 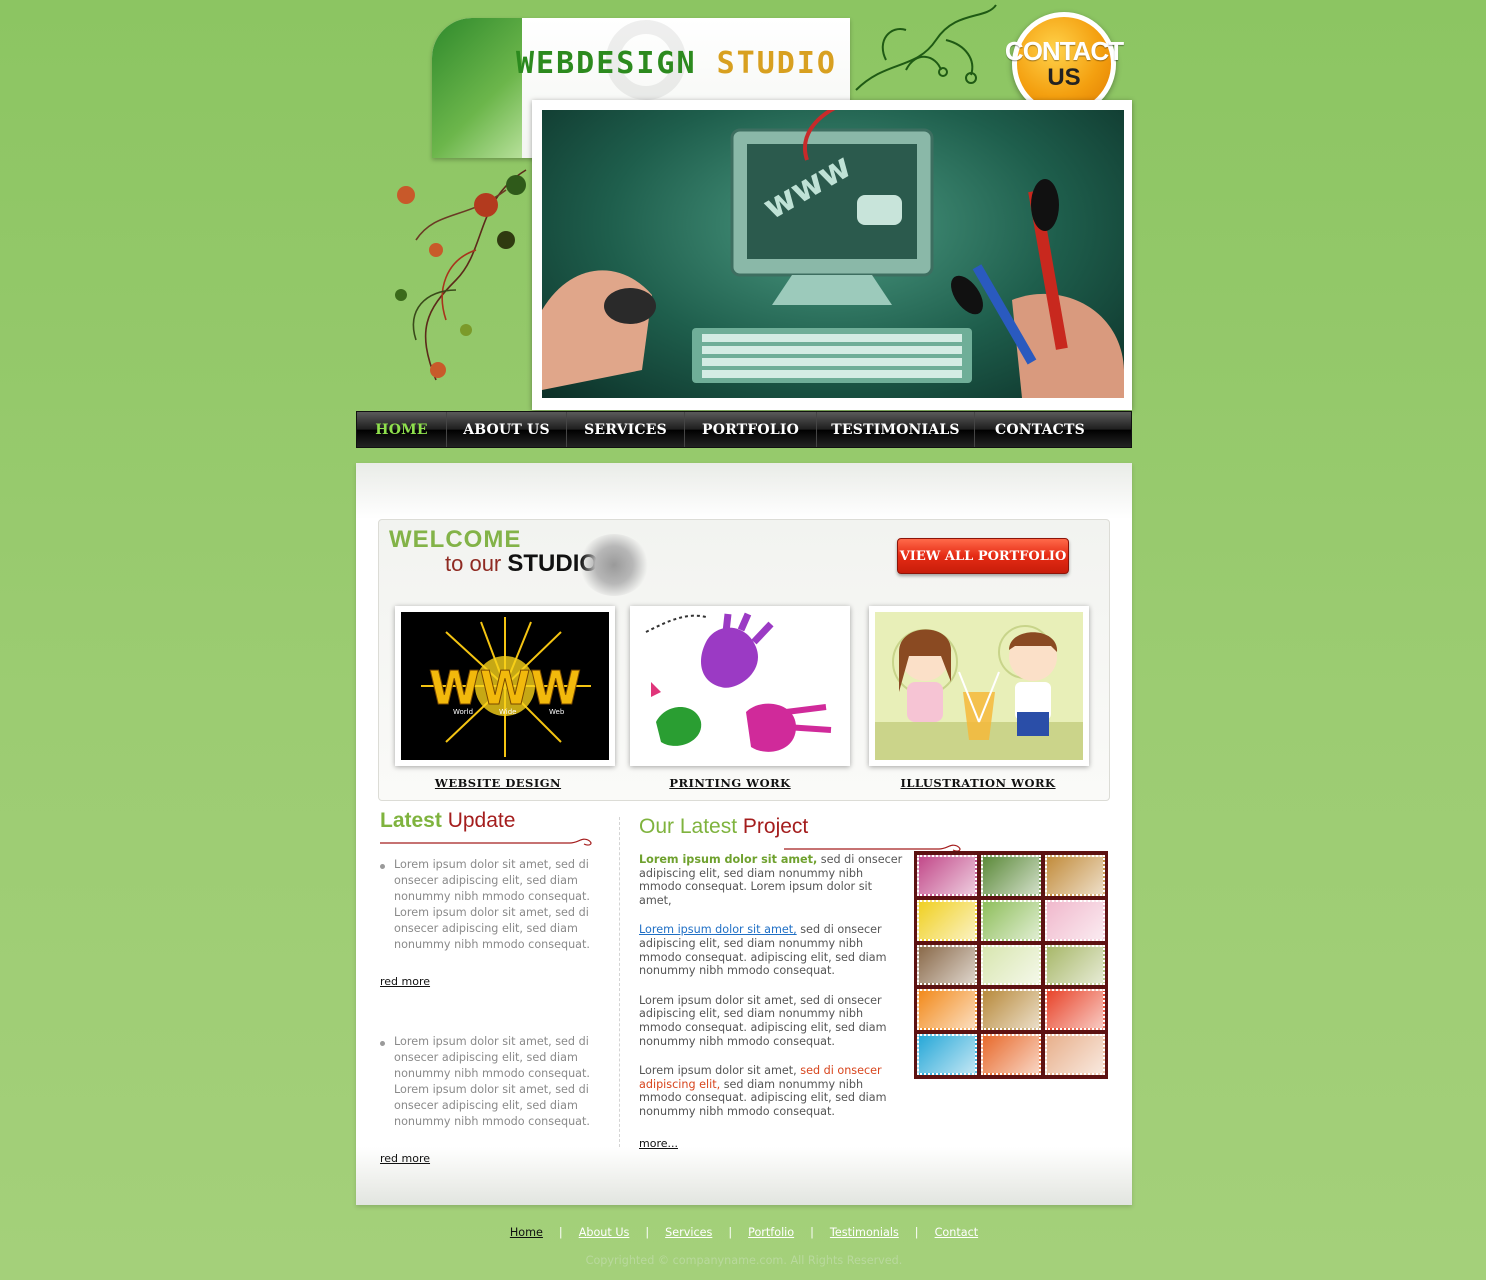 I want to click on welcome-heading: WELCOME to our STUDIO, so click(x=519, y=562).